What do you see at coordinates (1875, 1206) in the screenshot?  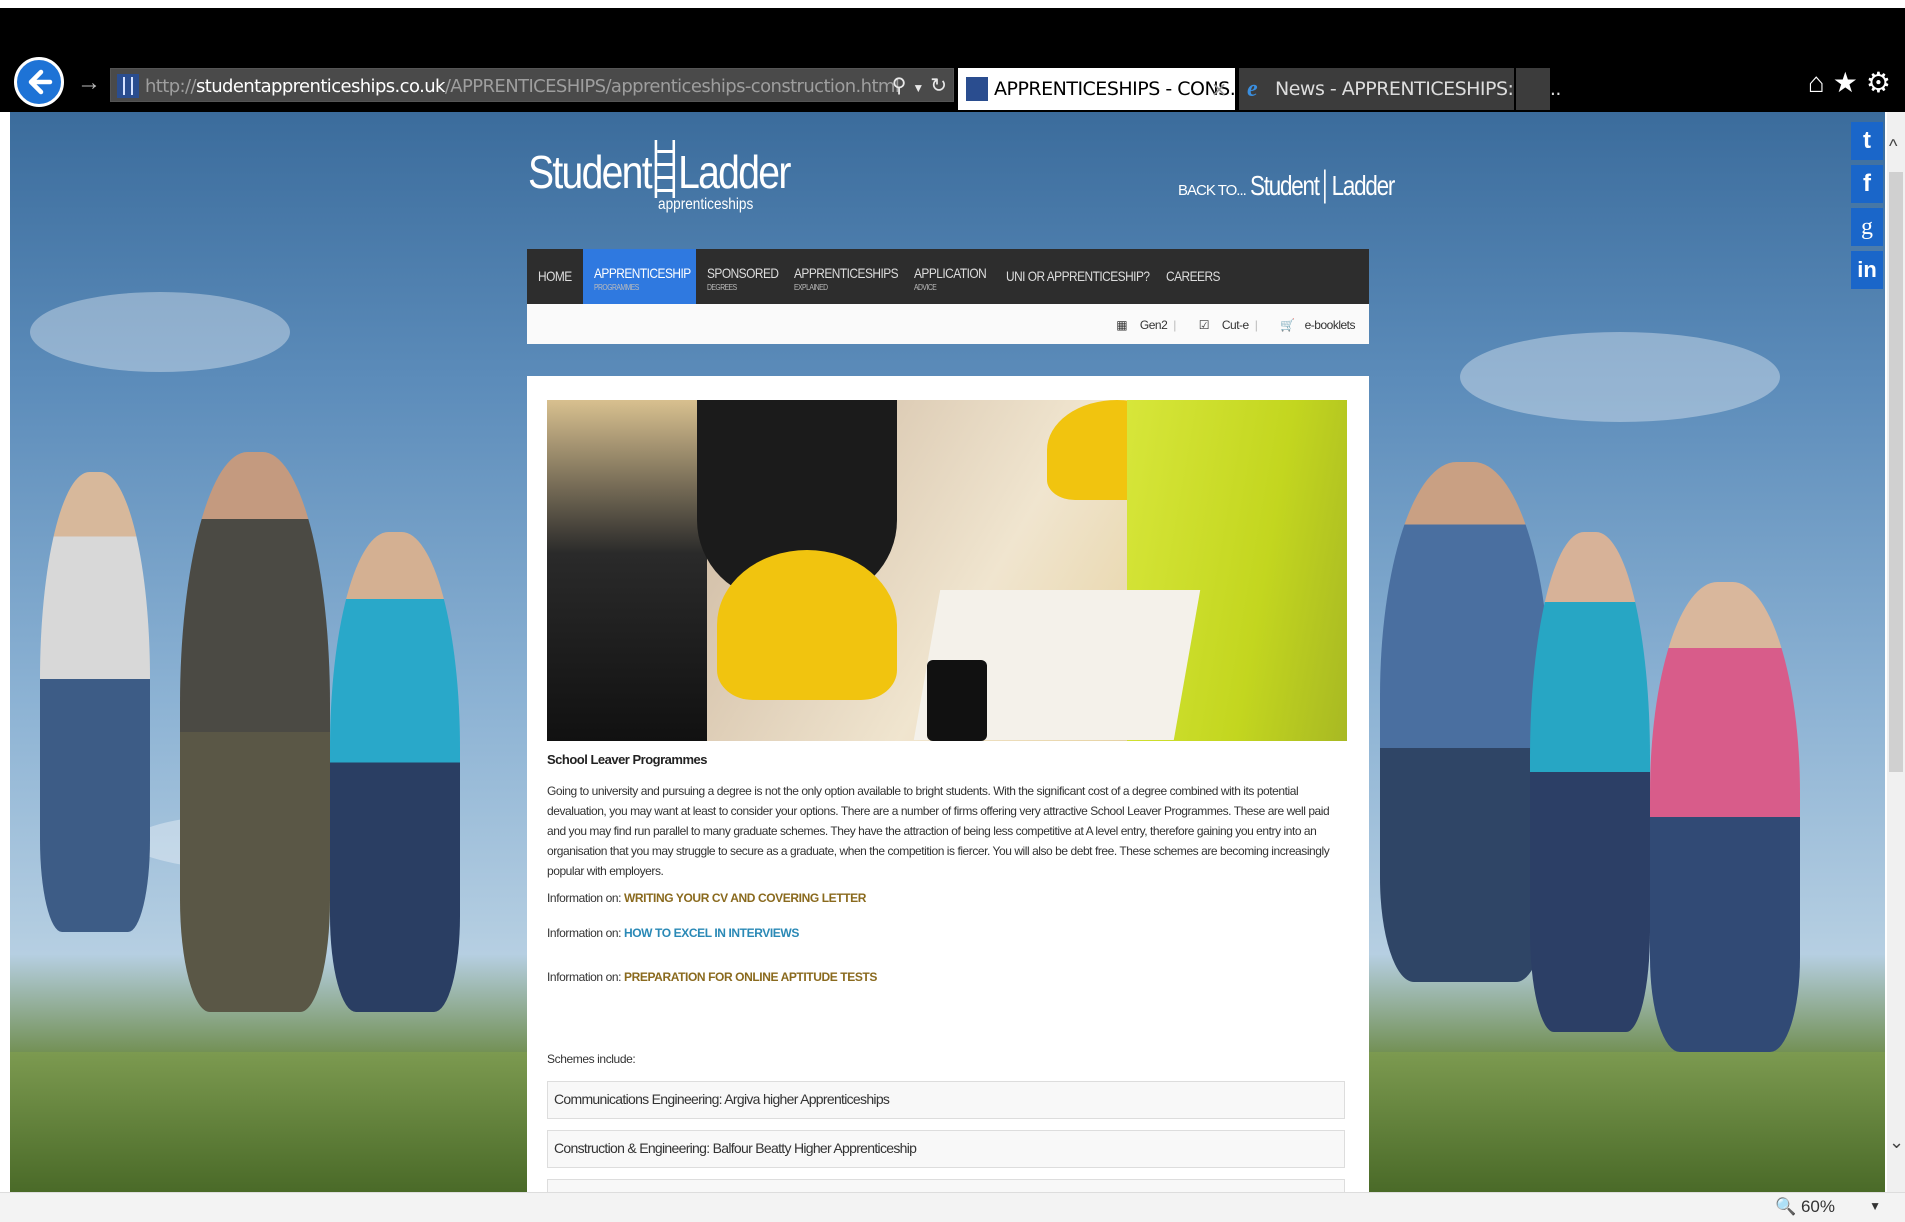 I see `zoom-dropdown-icon: ▼` at bounding box center [1875, 1206].